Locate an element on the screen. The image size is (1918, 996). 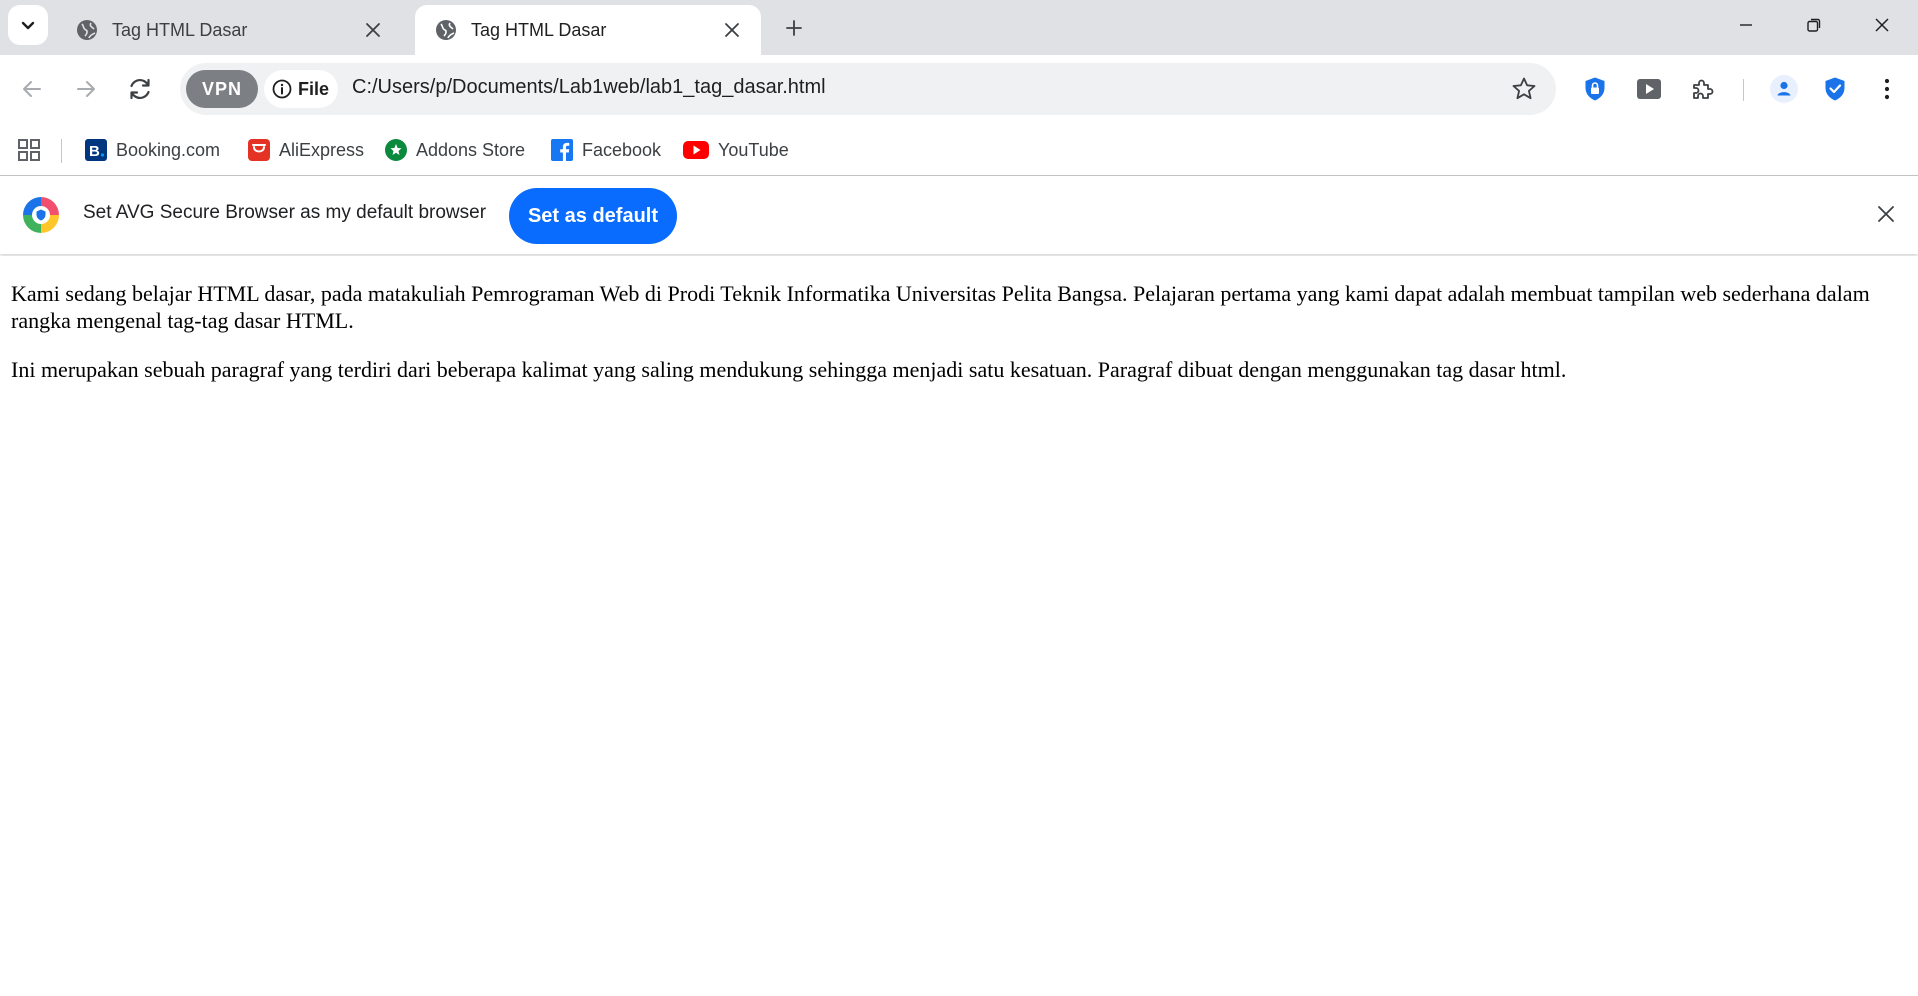
media-controls-button is located at coordinates (1649, 89).